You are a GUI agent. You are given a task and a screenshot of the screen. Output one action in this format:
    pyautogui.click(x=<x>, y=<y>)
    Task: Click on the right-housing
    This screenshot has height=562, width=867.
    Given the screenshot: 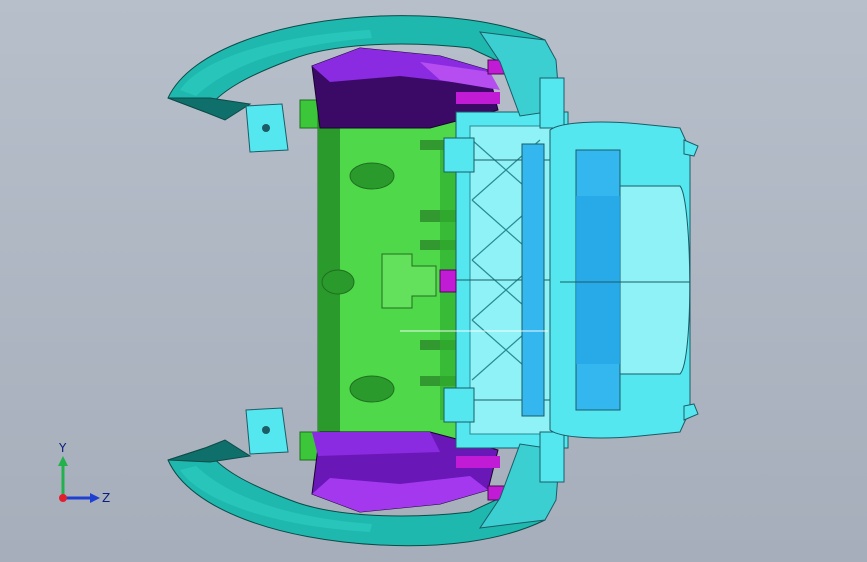 What is the action you would take?
    pyautogui.click(x=624, y=280)
    